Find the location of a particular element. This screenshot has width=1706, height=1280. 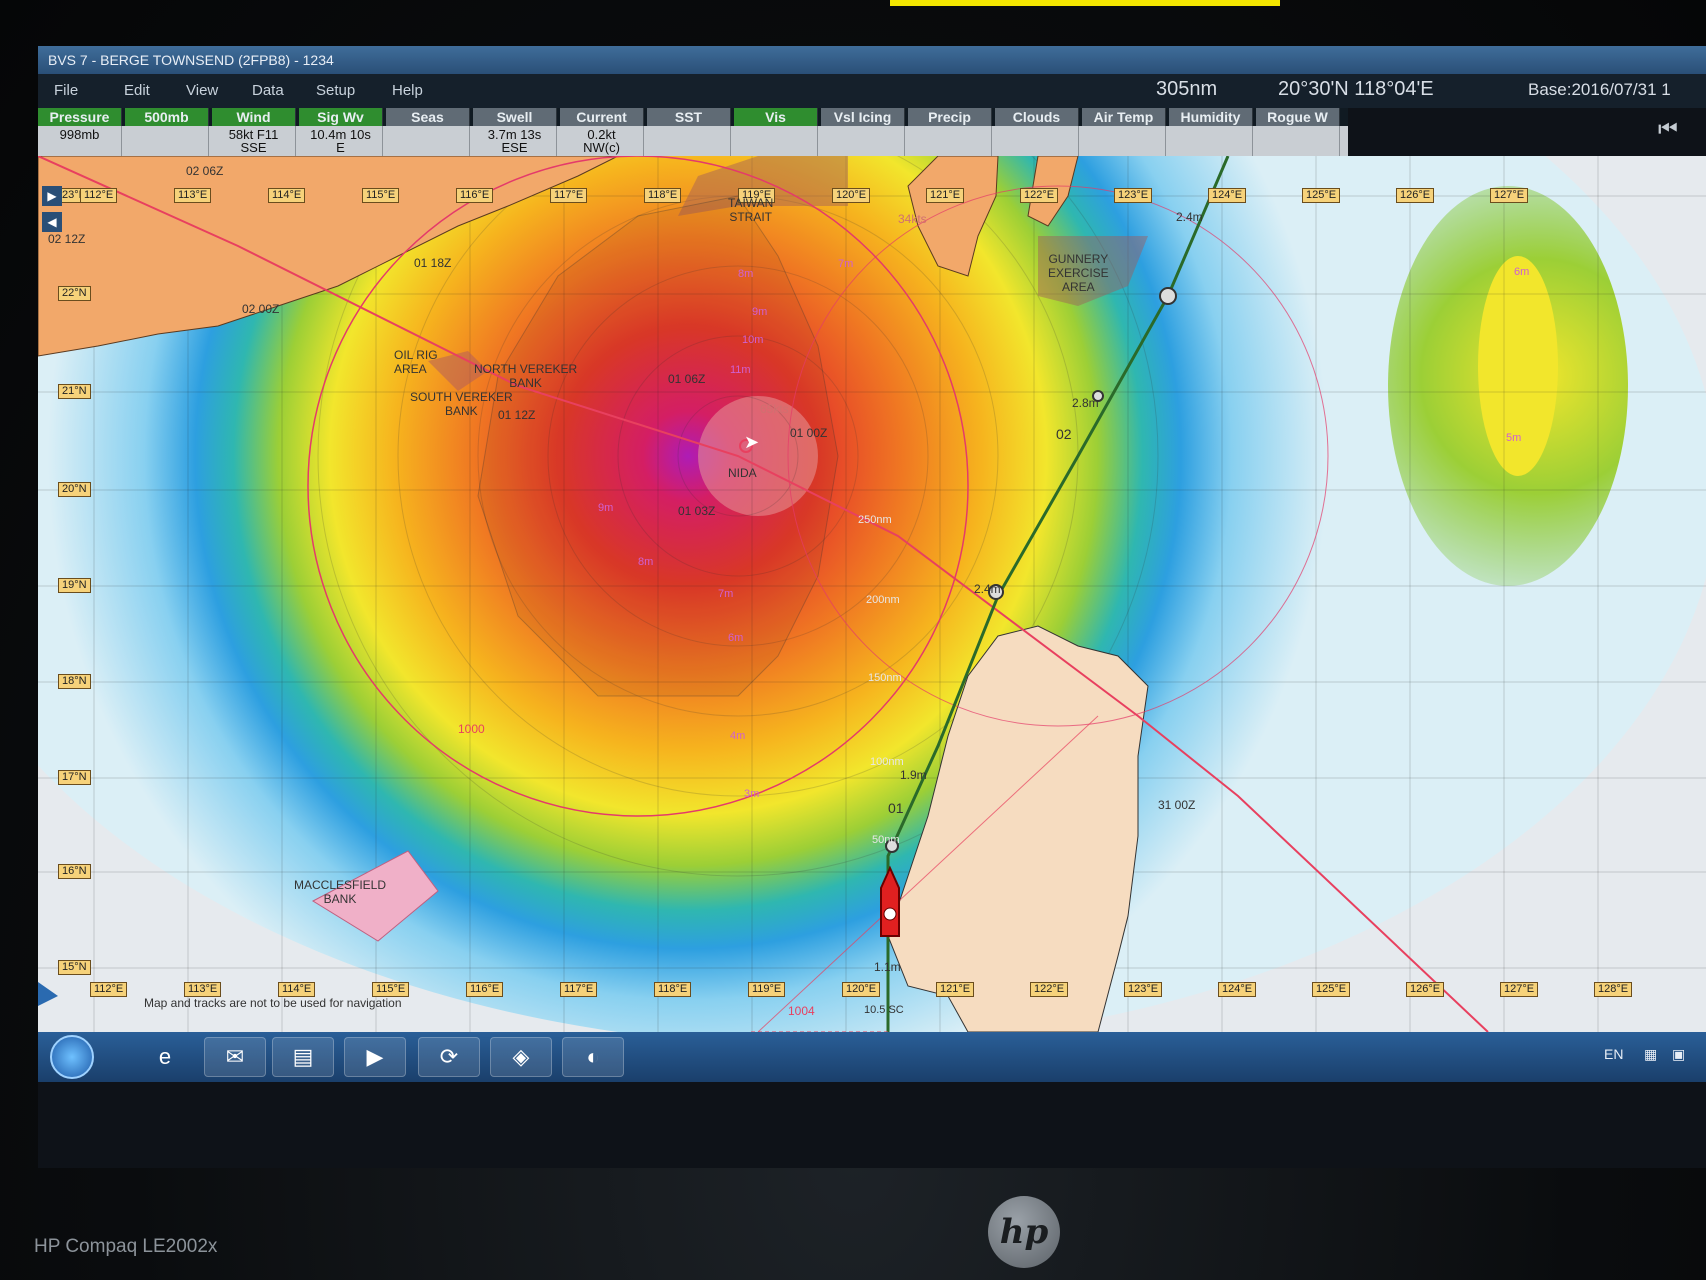

param-tab: 500mb is located at coordinates (167, 117).